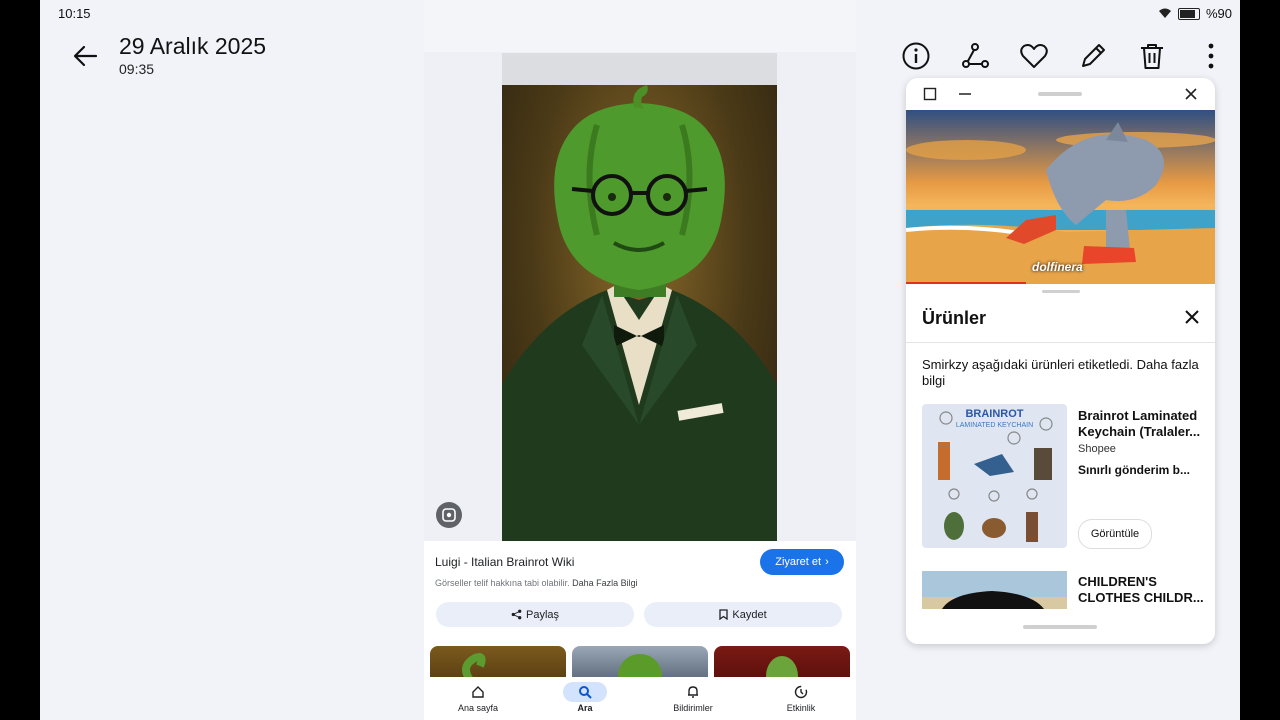  What do you see at coordinates (1097, 449) in the screenshot?
I see `product-shop: Shopee` at bounding box center [1097, 449].